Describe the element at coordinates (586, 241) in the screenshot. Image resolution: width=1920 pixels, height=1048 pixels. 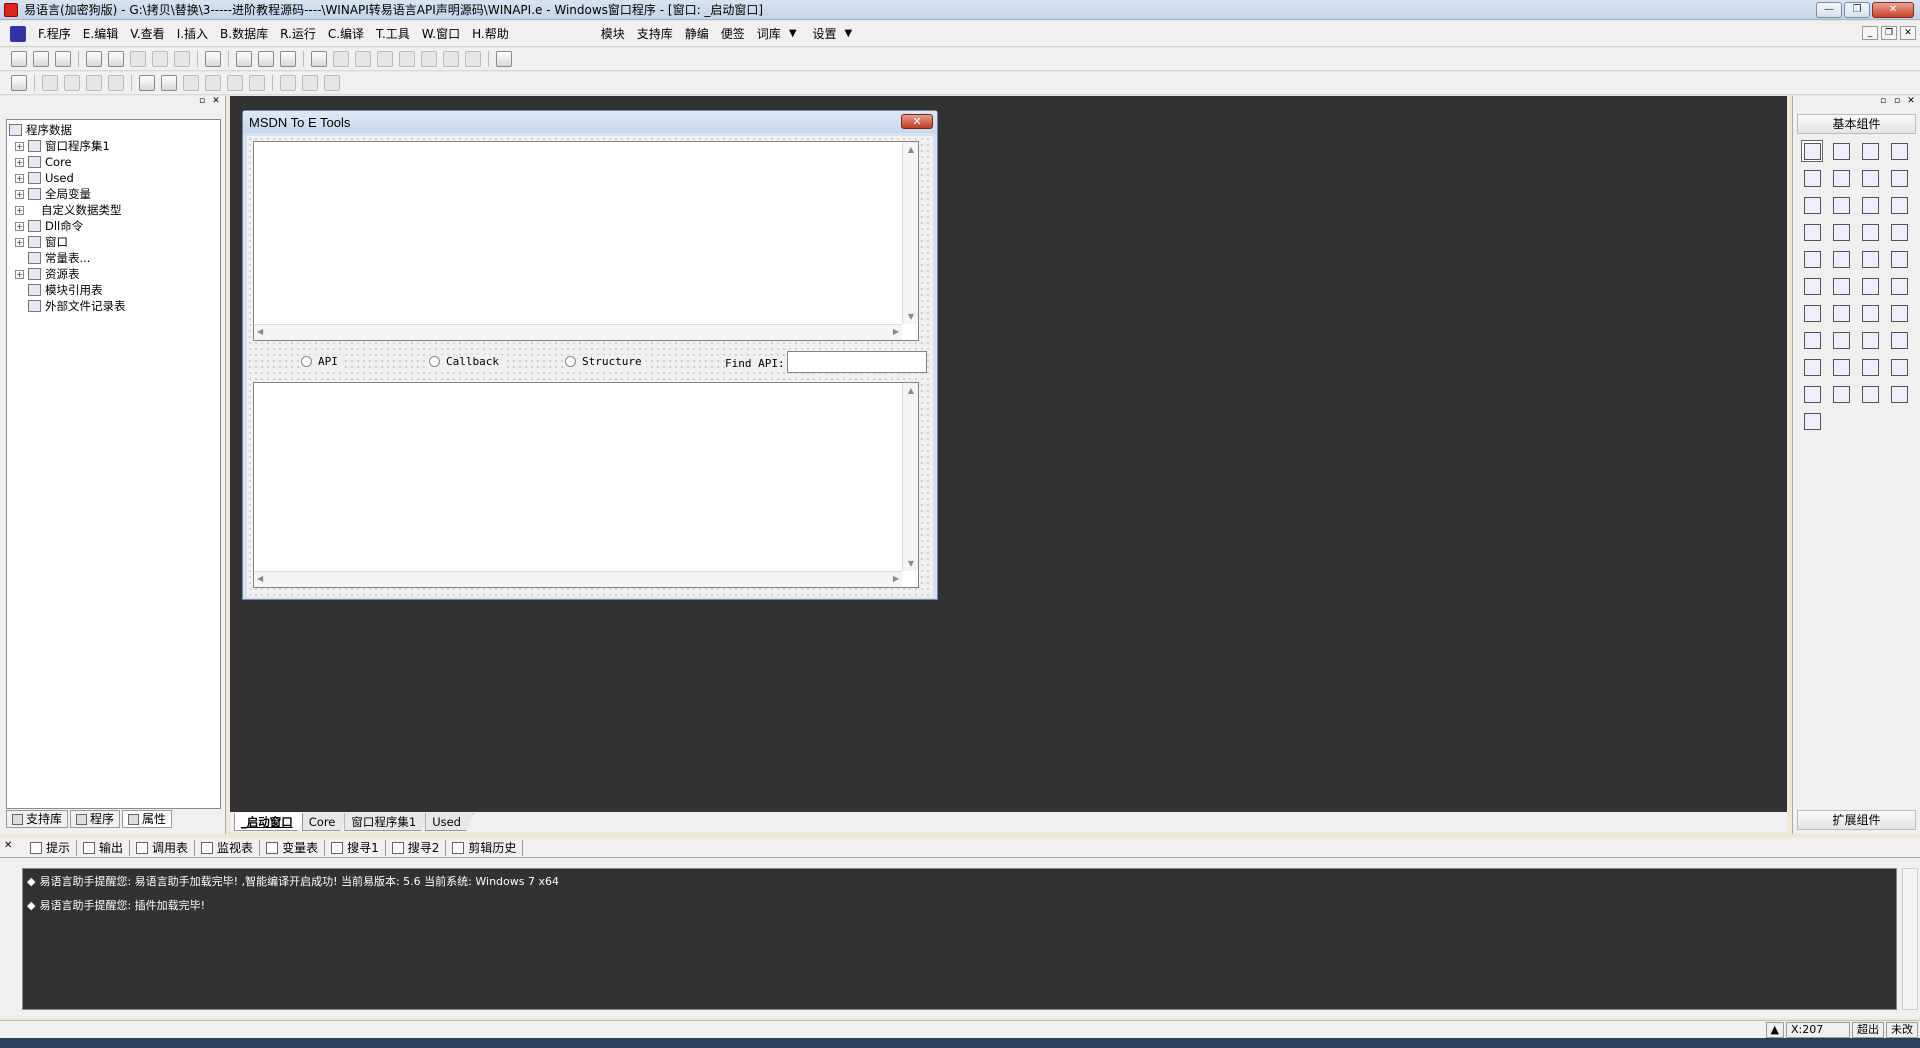
I see `top-edit-box: ▲ ▼ ◀ ▶` at that location.